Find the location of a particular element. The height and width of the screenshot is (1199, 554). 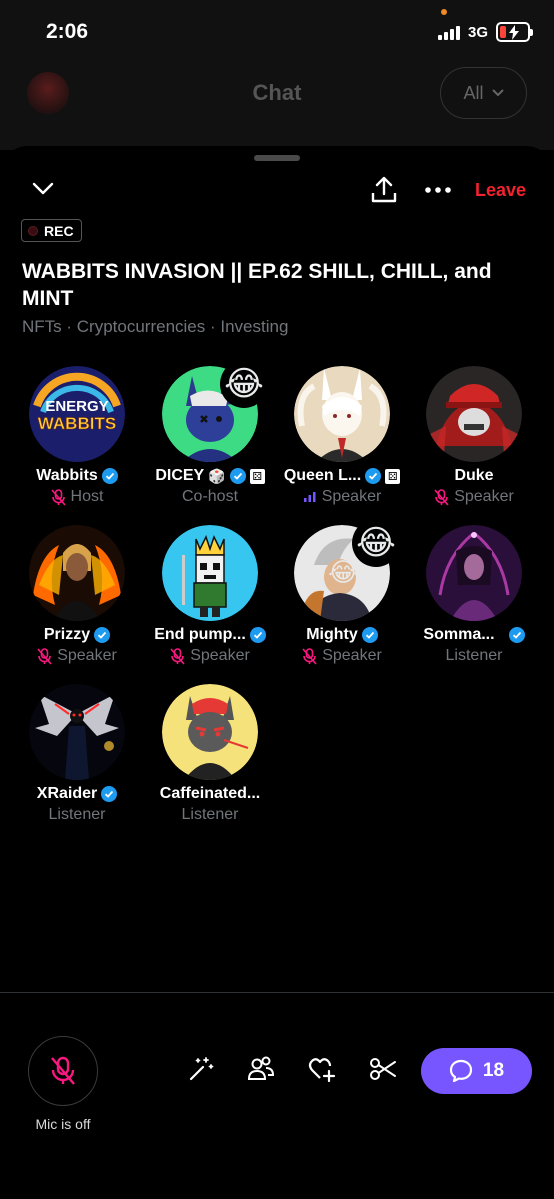

participant-prizzy: Prizzy Speaker is located at coordinates (77, 595).